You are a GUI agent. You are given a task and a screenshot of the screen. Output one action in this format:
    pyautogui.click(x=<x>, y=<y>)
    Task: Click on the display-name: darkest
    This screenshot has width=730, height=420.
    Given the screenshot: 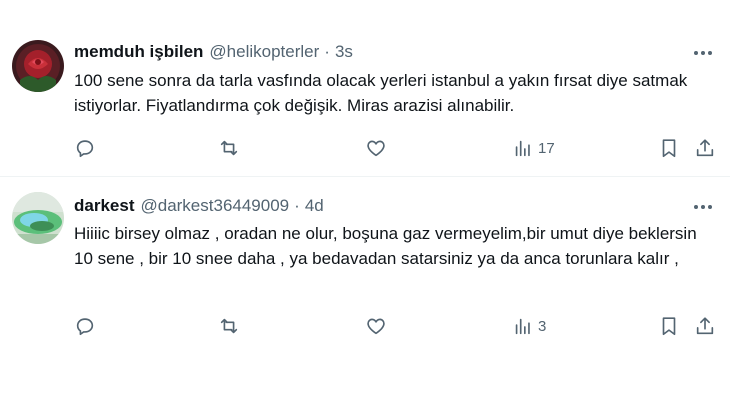 What is the action you would take?
    pyautogui.click(x=104, y=206)
    